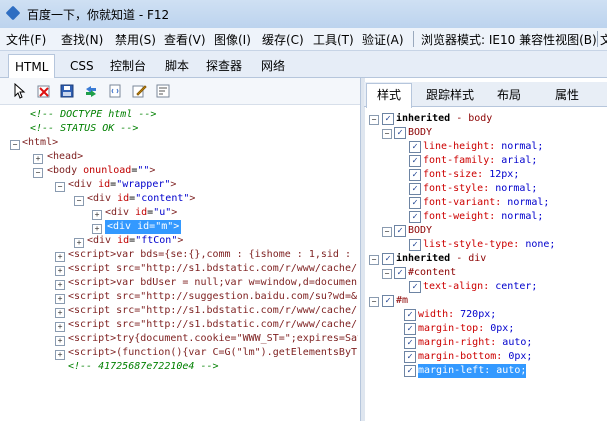  I want to click on tab-script: 脚本, so click(177, 66).